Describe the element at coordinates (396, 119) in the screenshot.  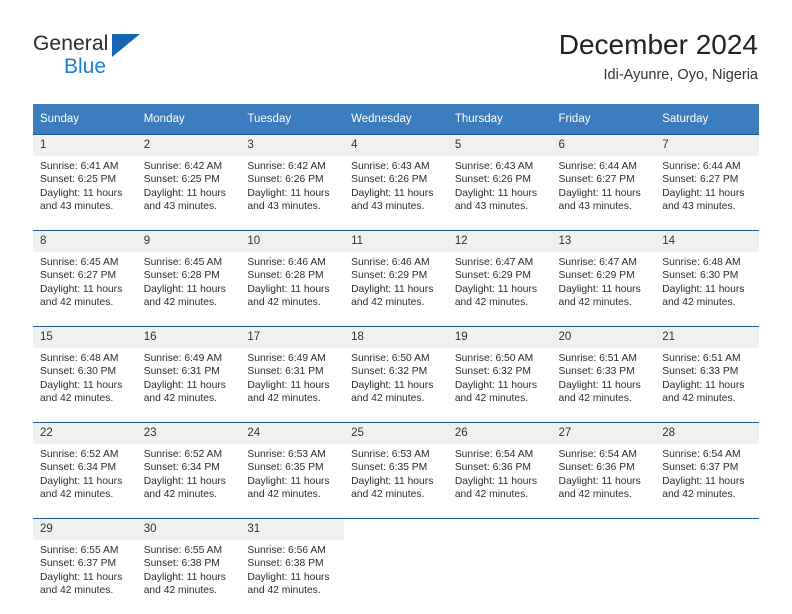
I see `weekday-header-wednesday: Wednesday` at that location.